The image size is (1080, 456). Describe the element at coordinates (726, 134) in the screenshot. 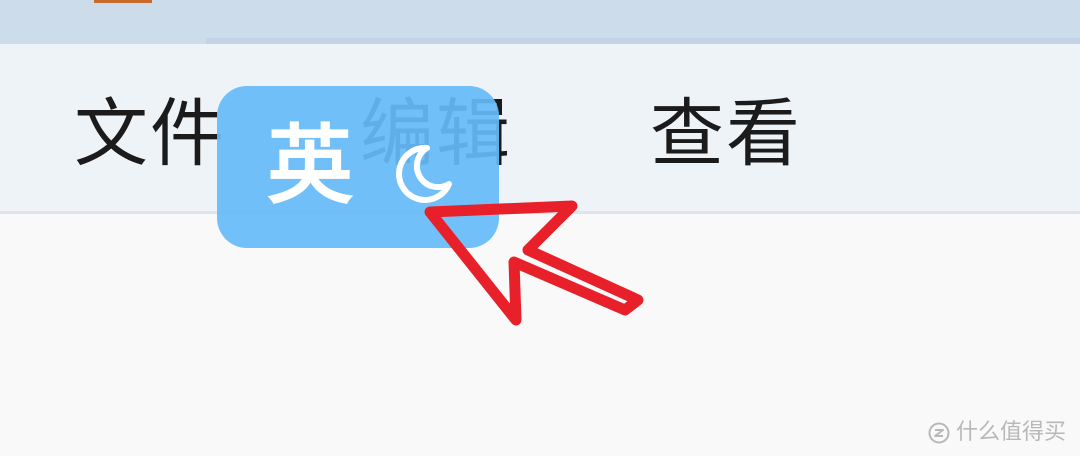

I see `menu-item-view: 查看` at that location.